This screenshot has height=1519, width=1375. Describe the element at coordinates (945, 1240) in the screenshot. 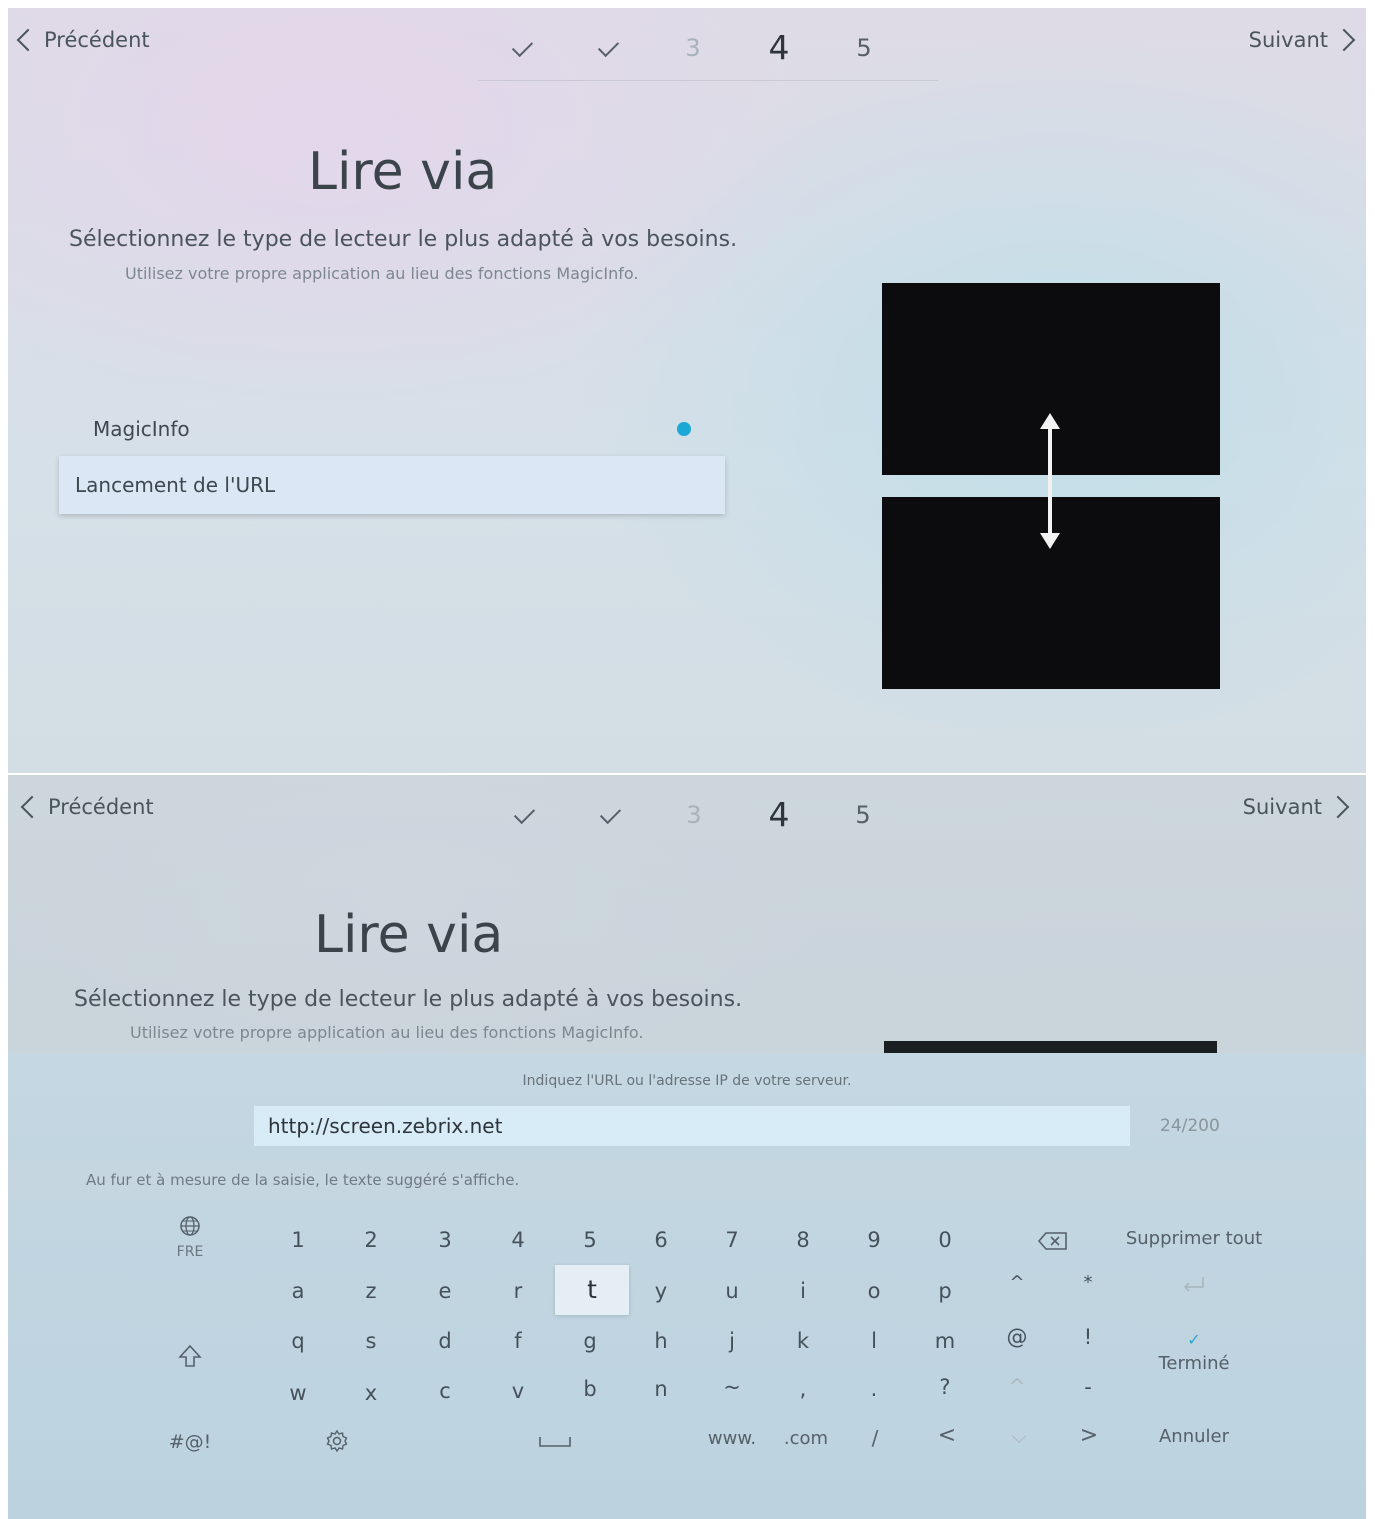

I see `key-0: 0` at that location.